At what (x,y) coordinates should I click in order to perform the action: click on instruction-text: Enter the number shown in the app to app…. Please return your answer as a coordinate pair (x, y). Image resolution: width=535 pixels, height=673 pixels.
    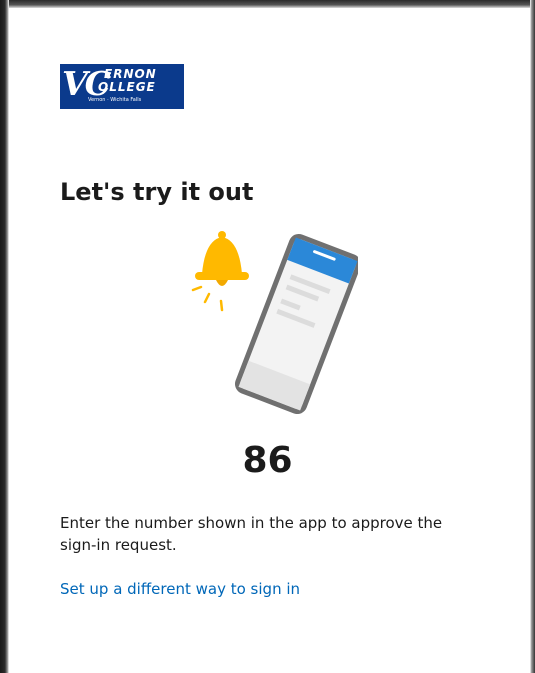
    Looking at the image, I should click on (251, 534).